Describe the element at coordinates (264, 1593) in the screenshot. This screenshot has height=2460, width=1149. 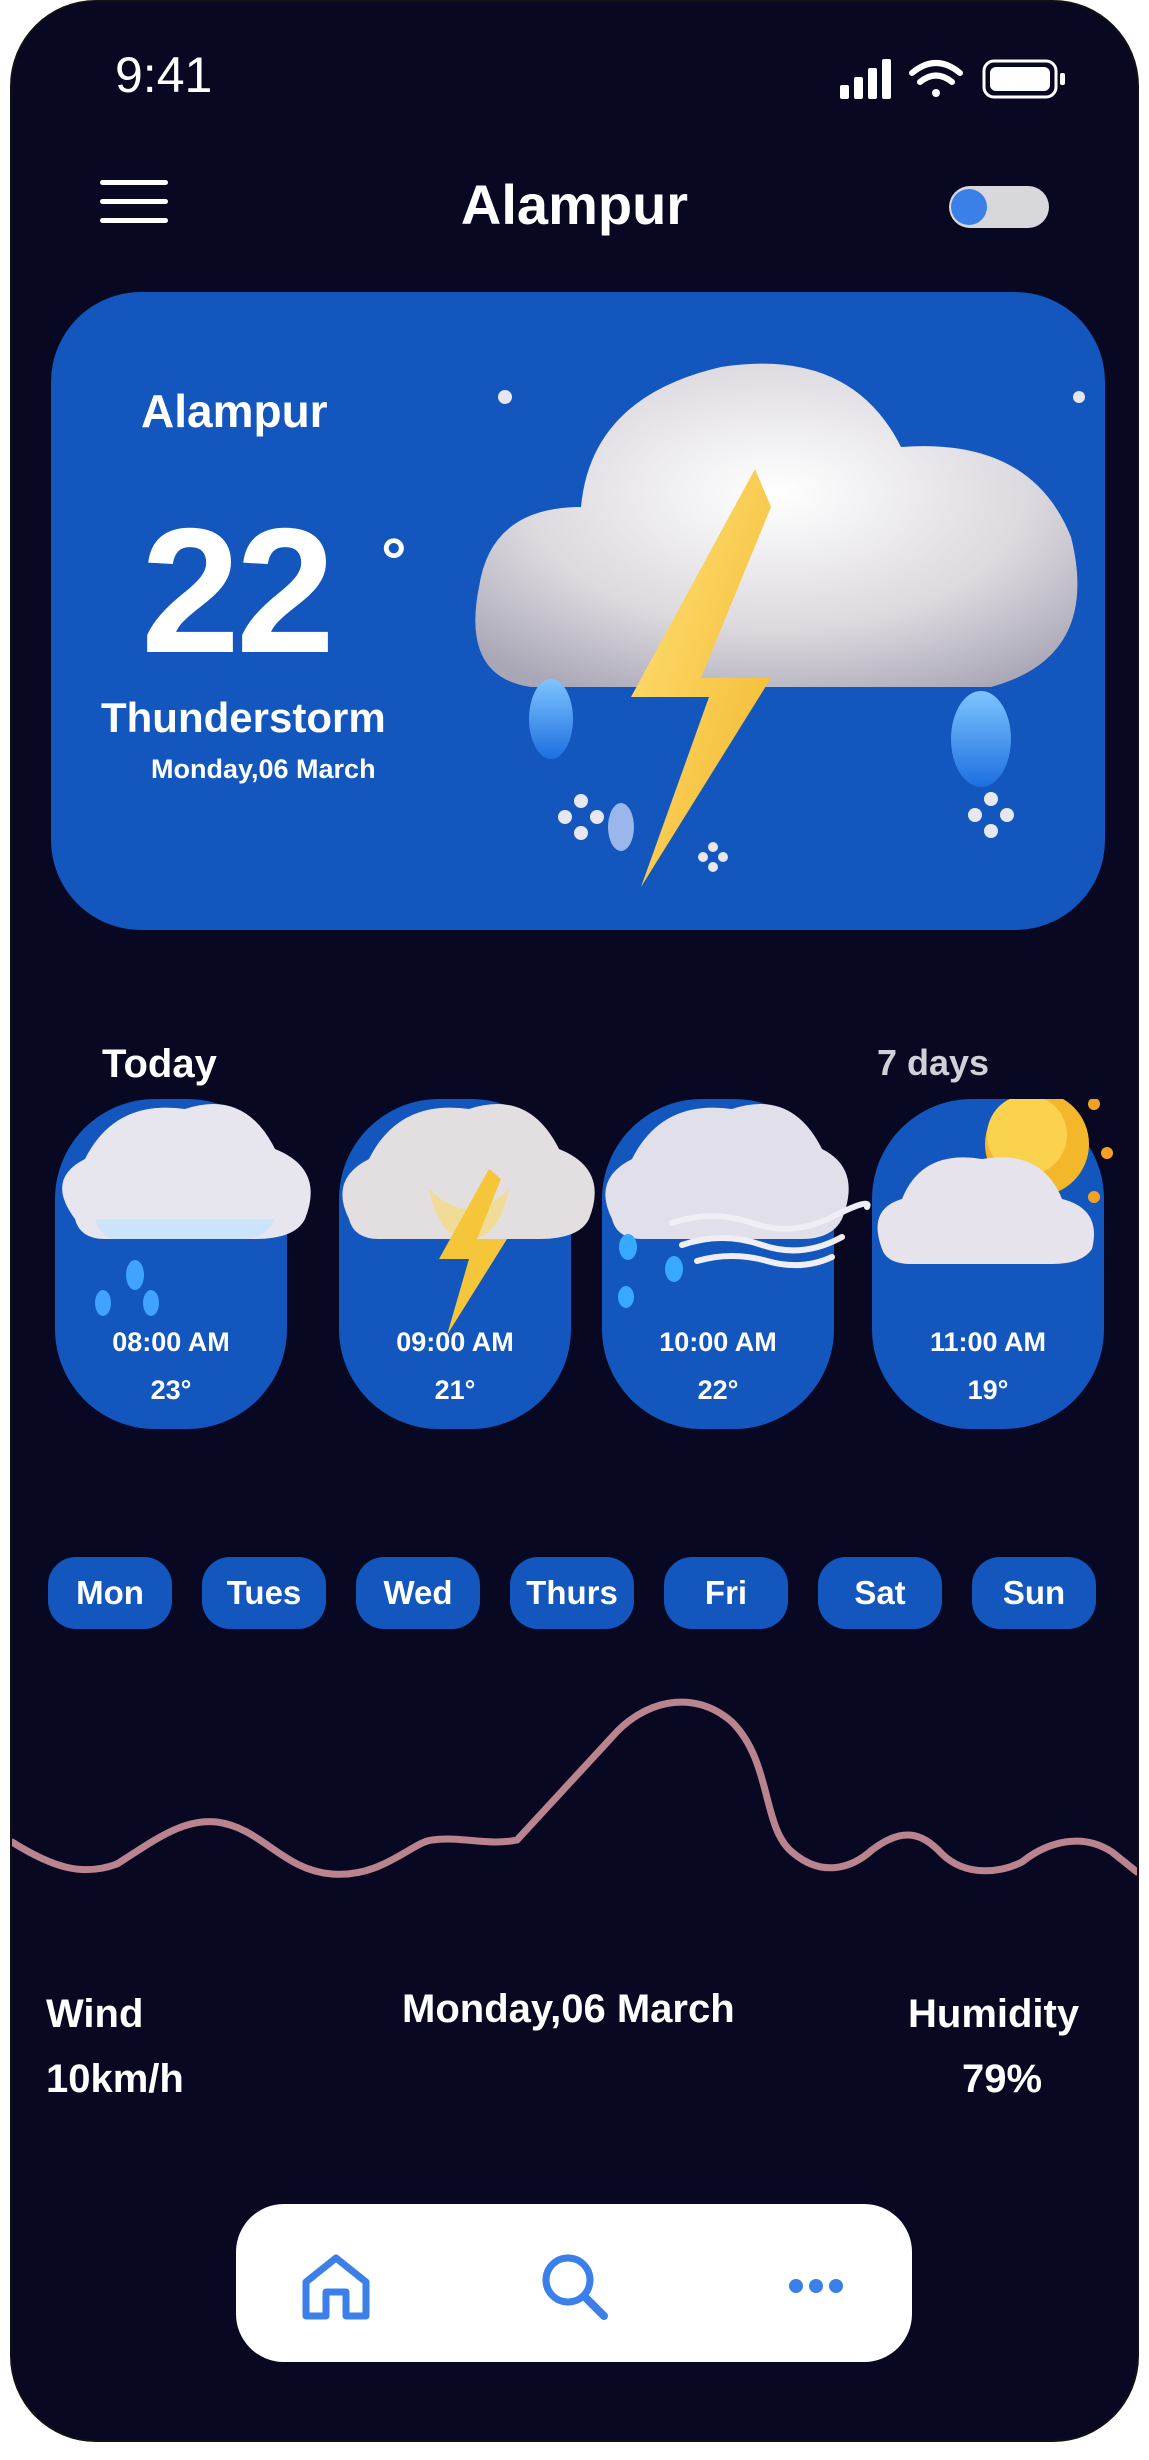
I see `day-tues: Tues` at that location.